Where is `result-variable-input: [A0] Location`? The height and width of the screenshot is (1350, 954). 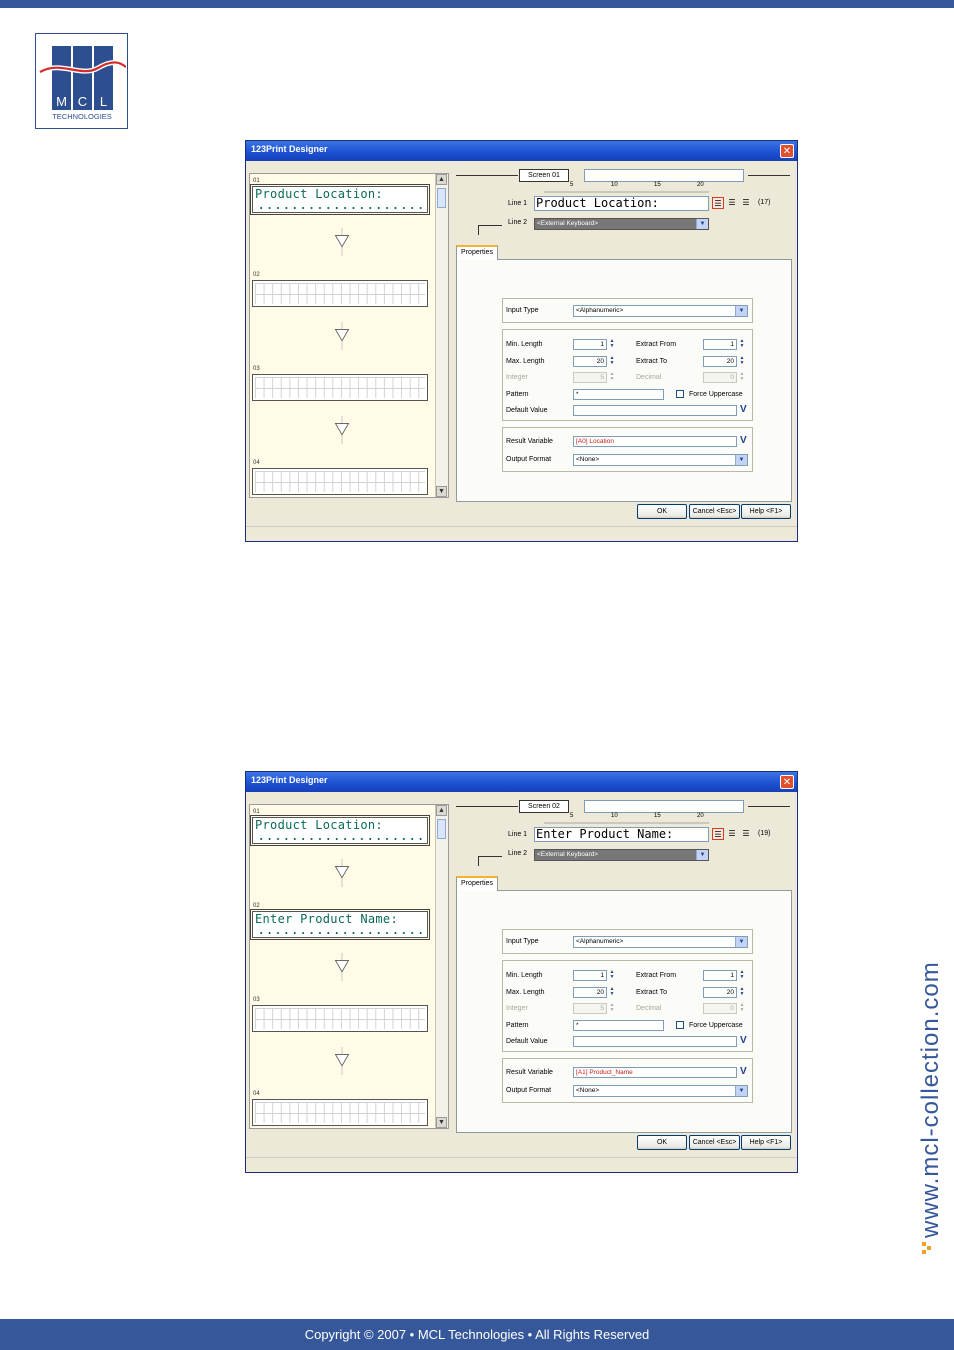
result-variable-input: [A0] Location is located at coordinates (655, 441).